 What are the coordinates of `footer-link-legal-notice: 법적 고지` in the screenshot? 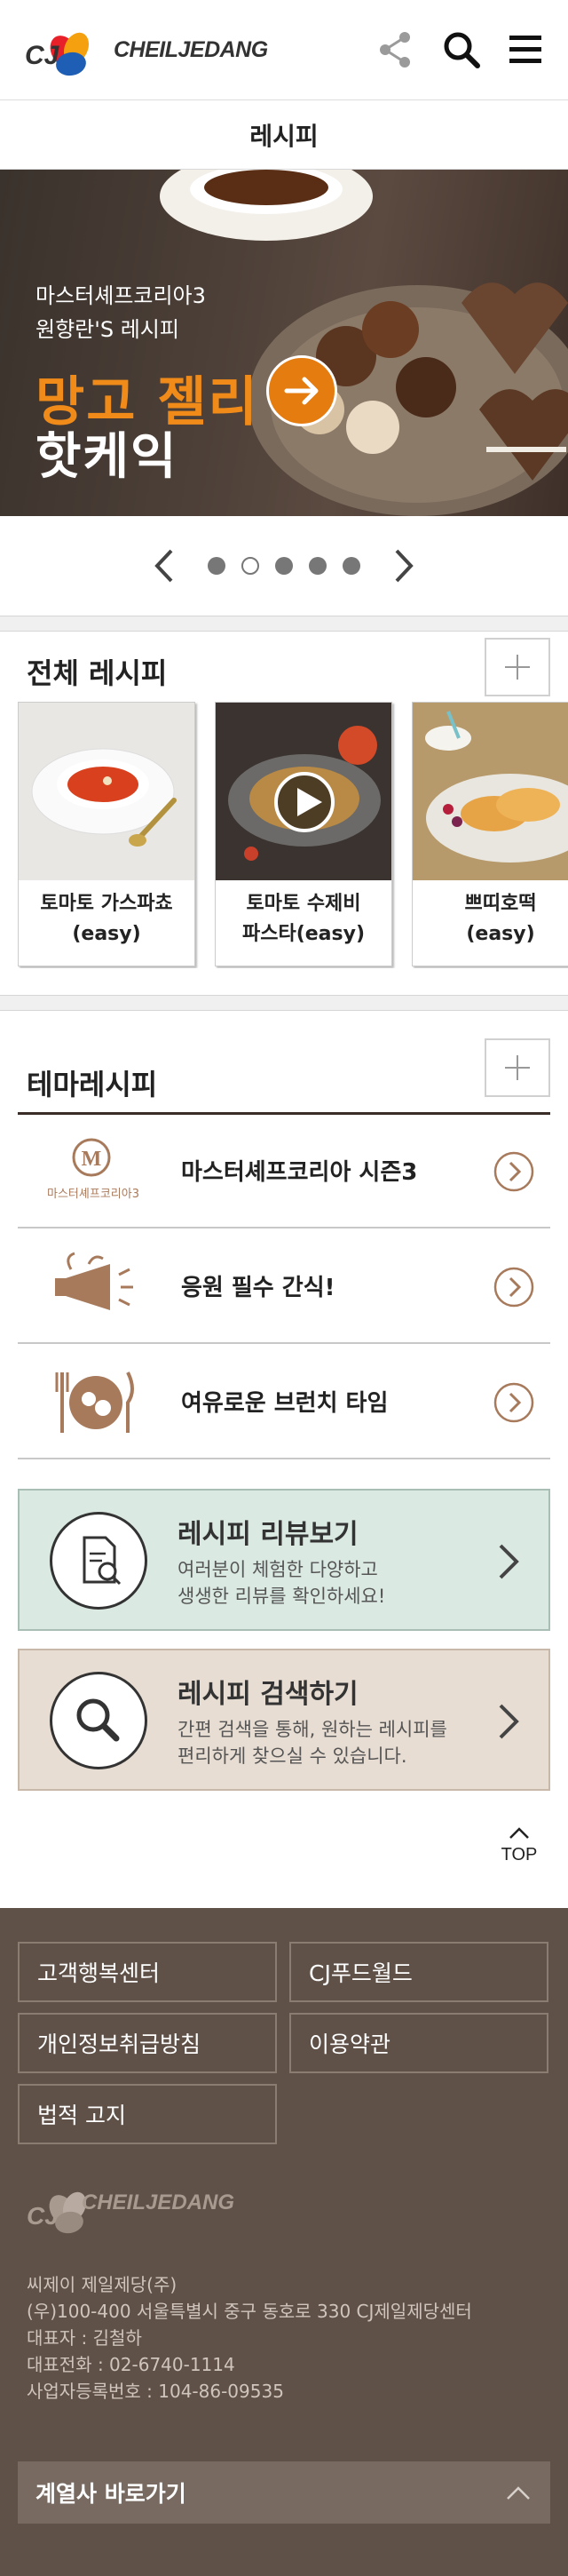 It's located at (147, 2114).